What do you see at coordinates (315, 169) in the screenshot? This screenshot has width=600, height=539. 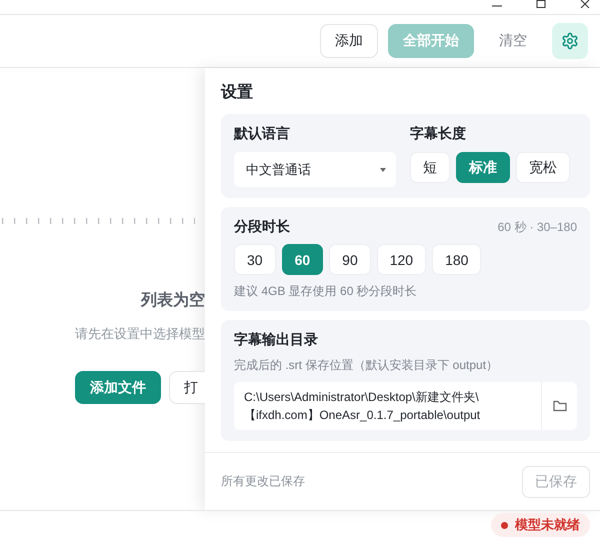 I see `language-select: 中文普通话` at bounding box center [315, 169].